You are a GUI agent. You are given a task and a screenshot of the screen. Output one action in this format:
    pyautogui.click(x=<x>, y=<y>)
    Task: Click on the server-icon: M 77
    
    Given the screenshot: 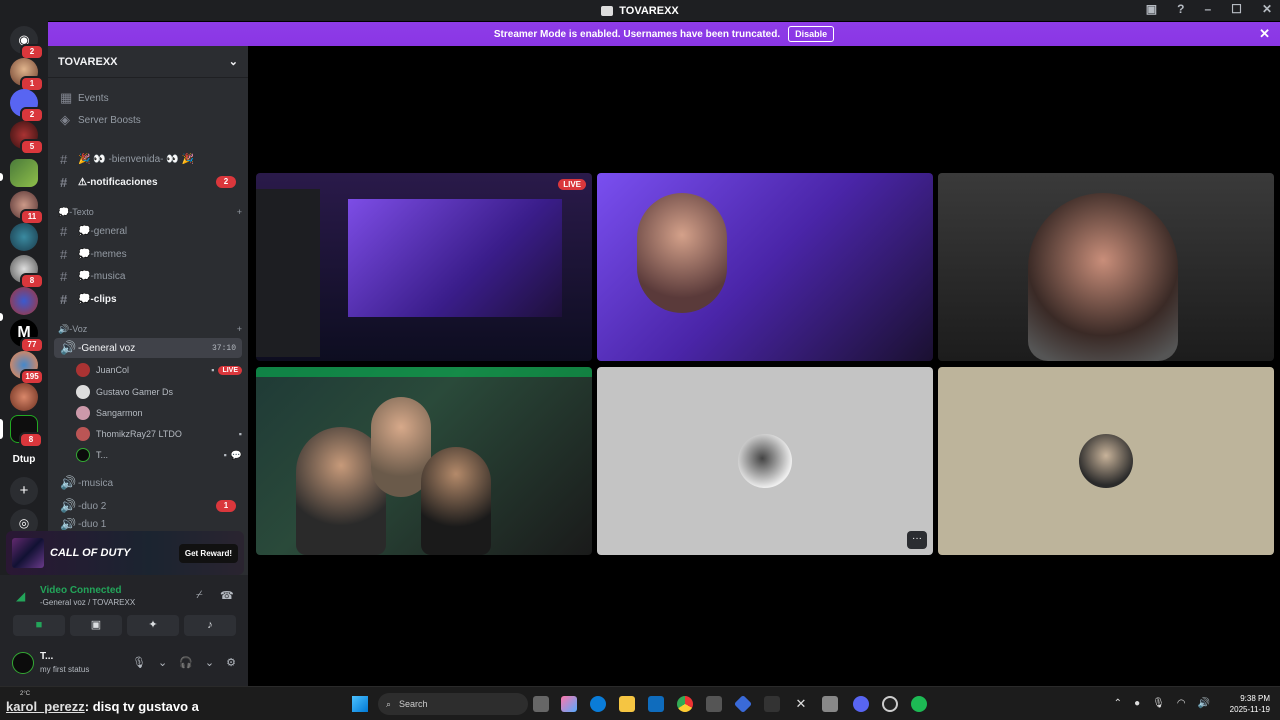 What is the action you would take?
    pyautogui.click(x=27, y=336)
    